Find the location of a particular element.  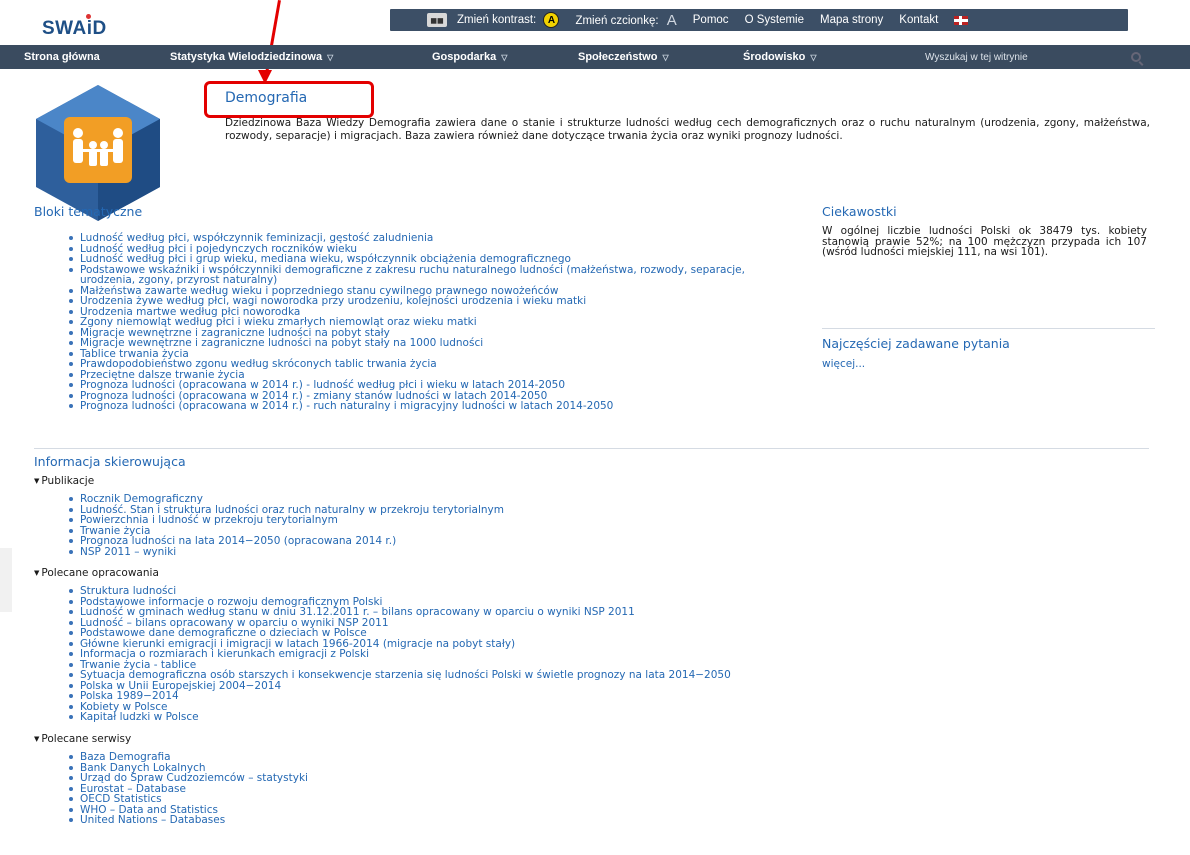

facts-heading: Ciekawostki is located at coordinates (859, 211).